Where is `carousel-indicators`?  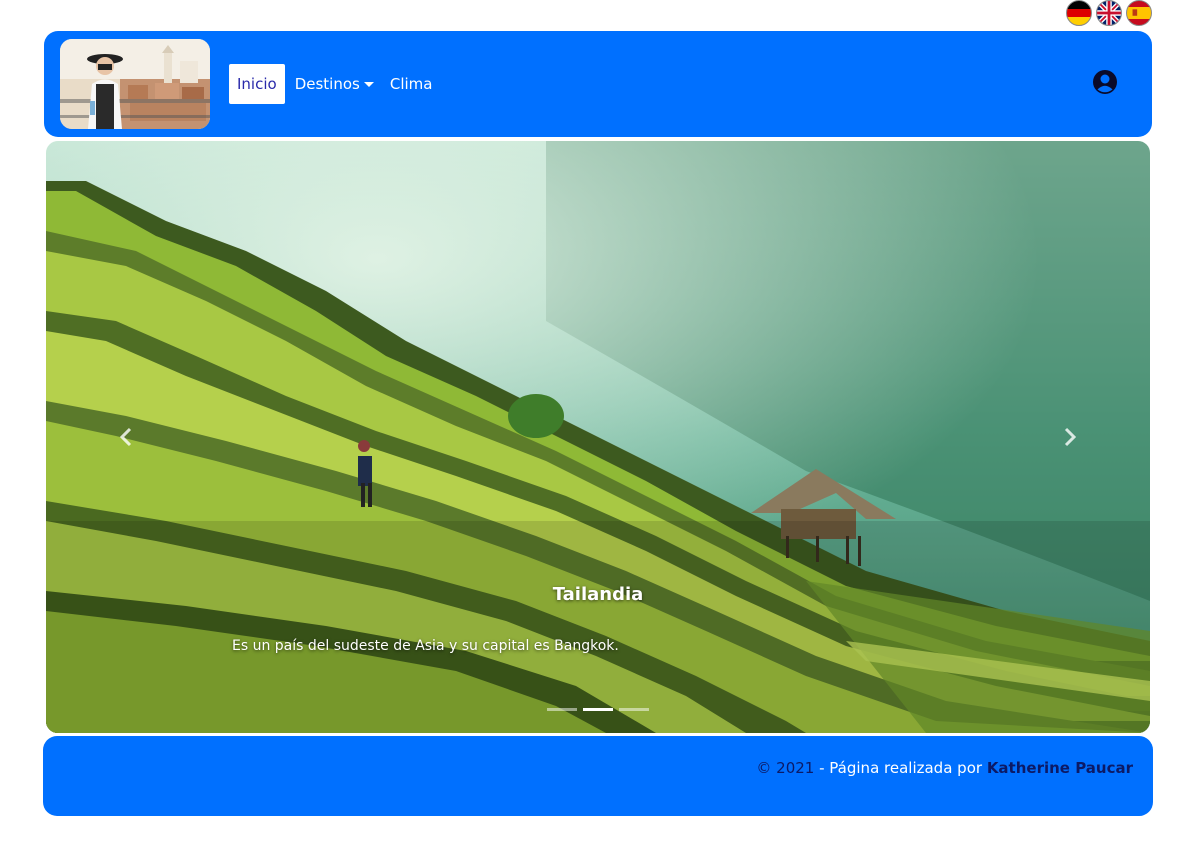 carousel-indicators is located at coordinates (598, 709).